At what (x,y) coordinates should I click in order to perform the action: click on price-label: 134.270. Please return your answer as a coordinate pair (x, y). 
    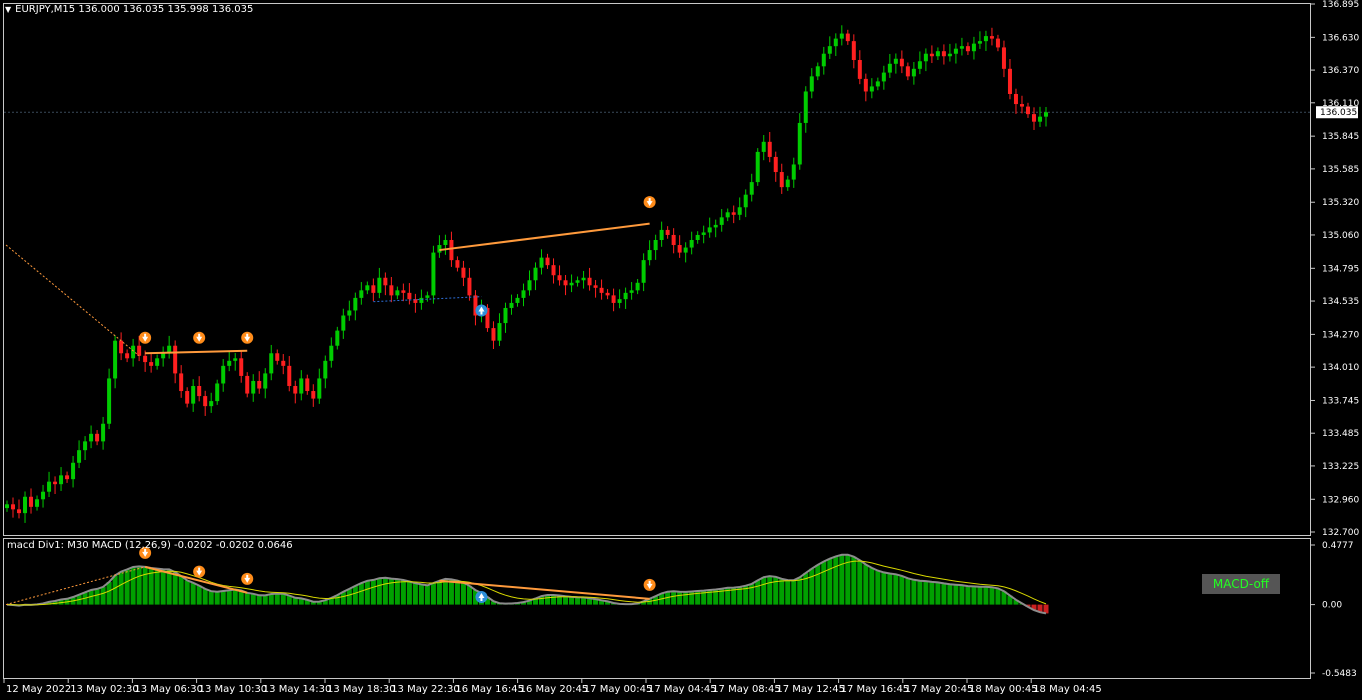
    Looking at the image, I should click on (1340, 335).